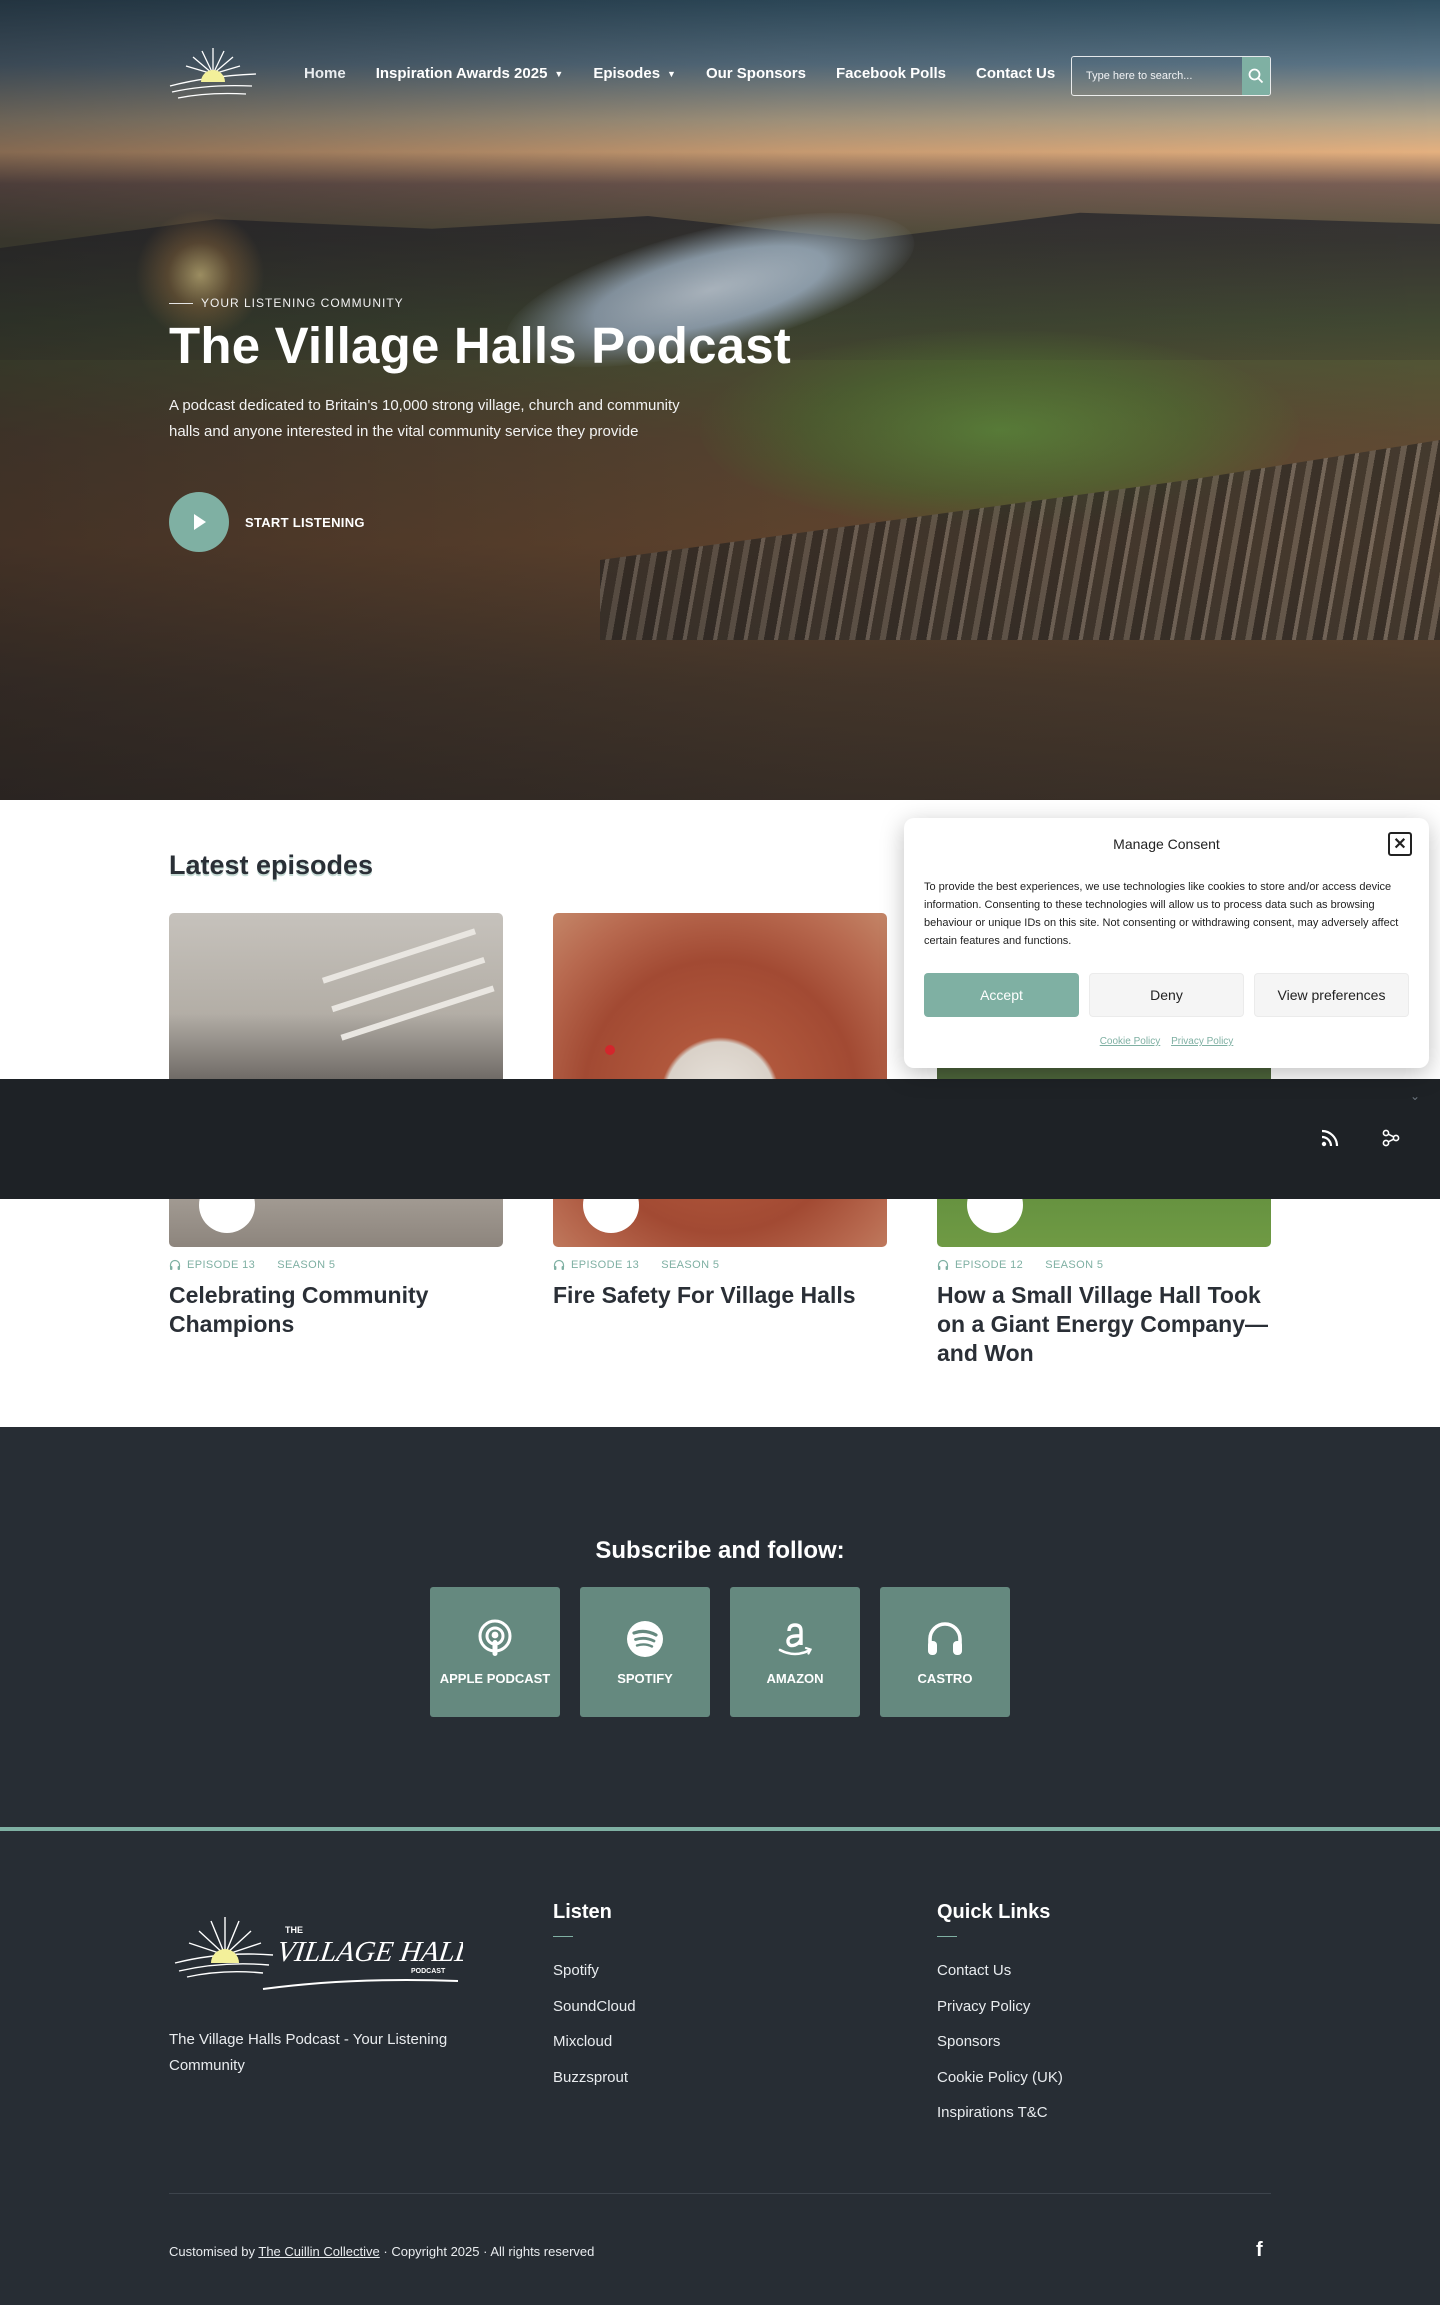 The image size is (1440, 2305). I want to click on play-icon, so click(200, 522).